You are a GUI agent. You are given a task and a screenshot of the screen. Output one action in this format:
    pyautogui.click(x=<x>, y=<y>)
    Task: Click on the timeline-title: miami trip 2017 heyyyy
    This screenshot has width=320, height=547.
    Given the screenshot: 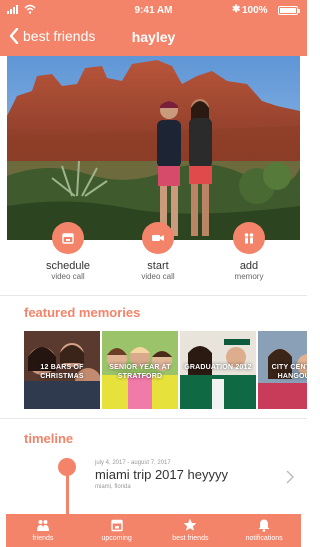 What is the action you would take?
    pyautogui.click(x=161, y=474)
    